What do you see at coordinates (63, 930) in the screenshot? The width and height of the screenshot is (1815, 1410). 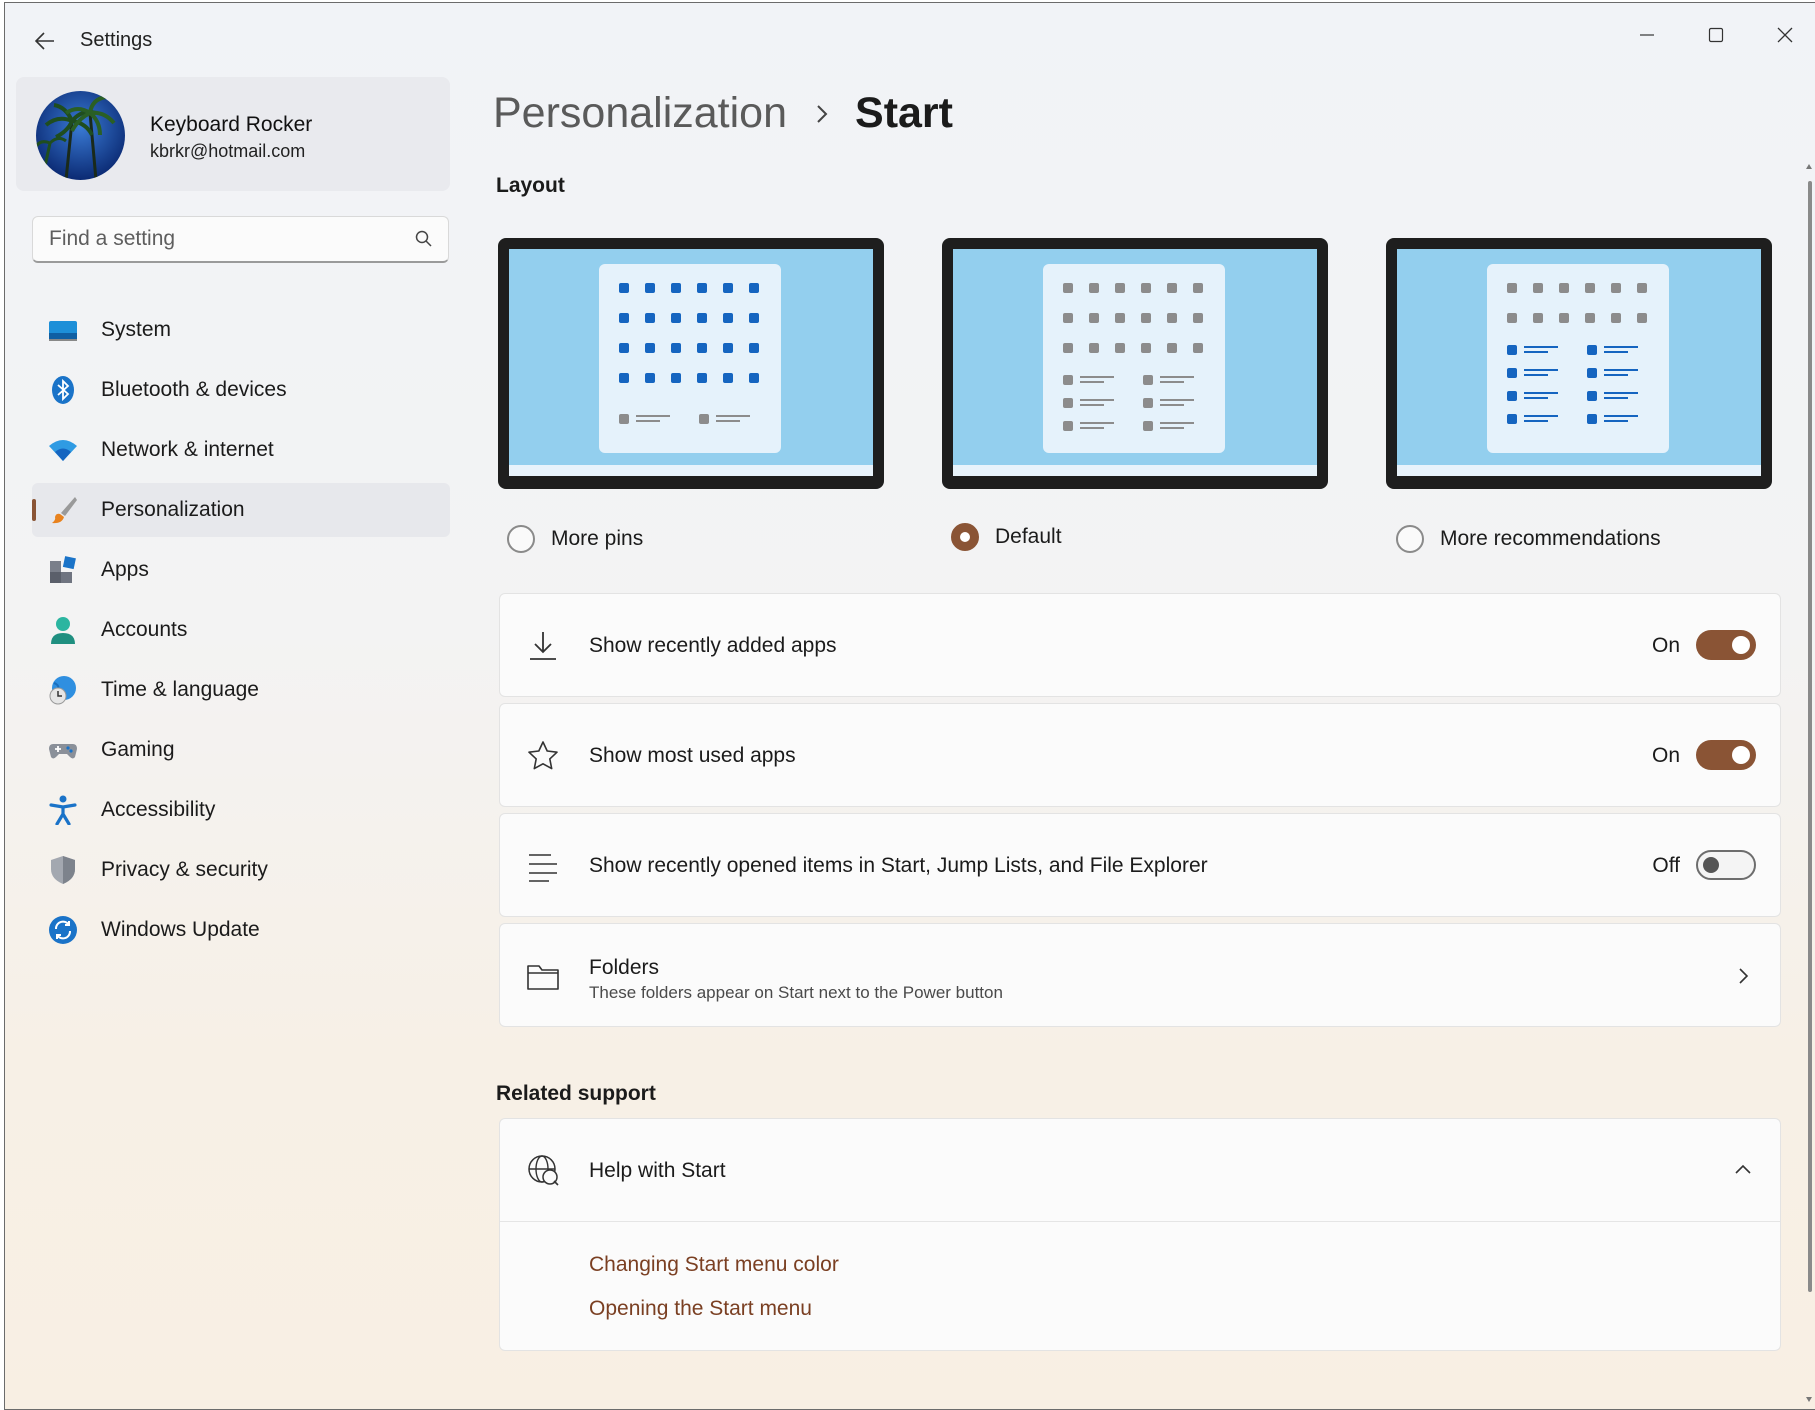 I see `update-icon` at bounding box center [63, 930].